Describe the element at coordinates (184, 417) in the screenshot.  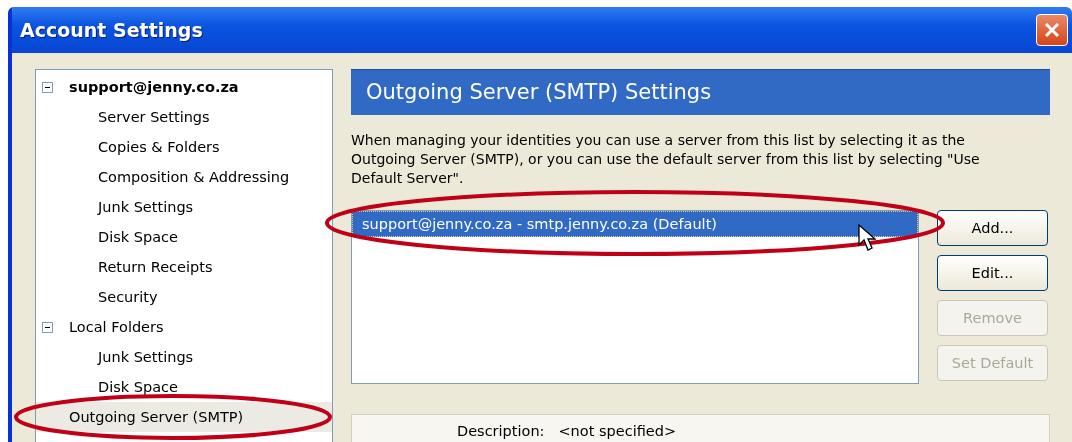
I see `tree-item: Outgoing Server (SMTP)` at that location.